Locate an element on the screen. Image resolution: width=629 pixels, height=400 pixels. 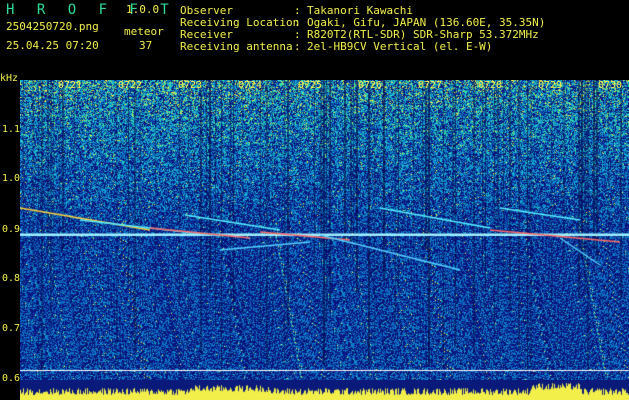
info-label-antenna: Receiving antenna is located at coordinates (236, 46).